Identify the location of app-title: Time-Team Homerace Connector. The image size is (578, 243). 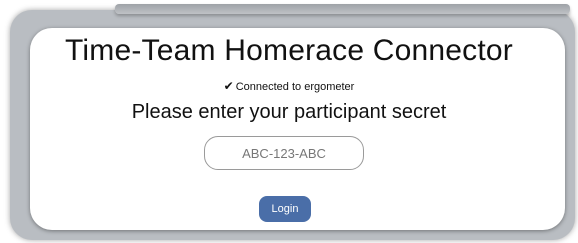
(289, 50).